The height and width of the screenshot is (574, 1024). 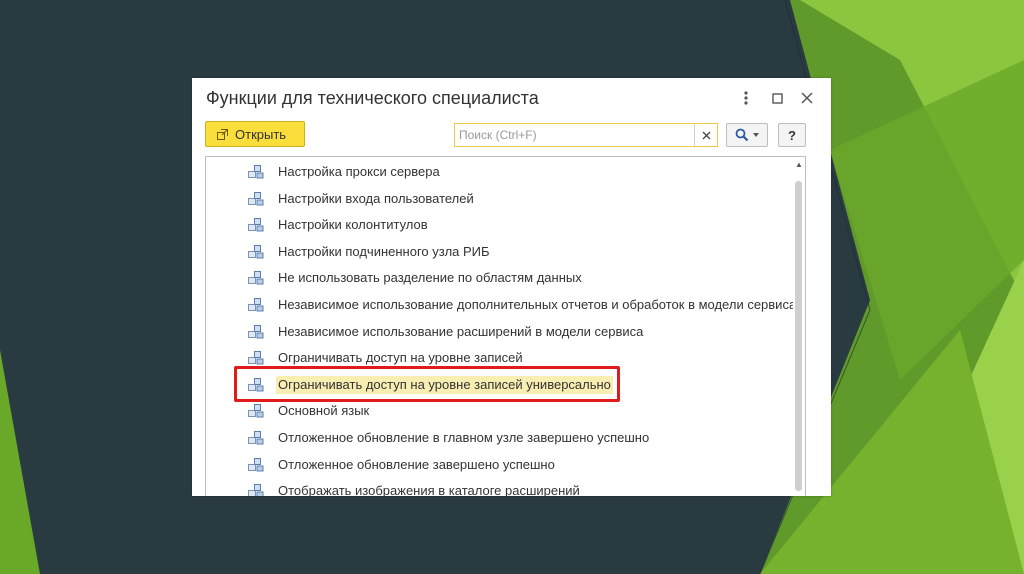 What do you see at coordinates (496, 411) in the screenshot?
I see `list-item: Основной язык` at bounding box center [496, 411].